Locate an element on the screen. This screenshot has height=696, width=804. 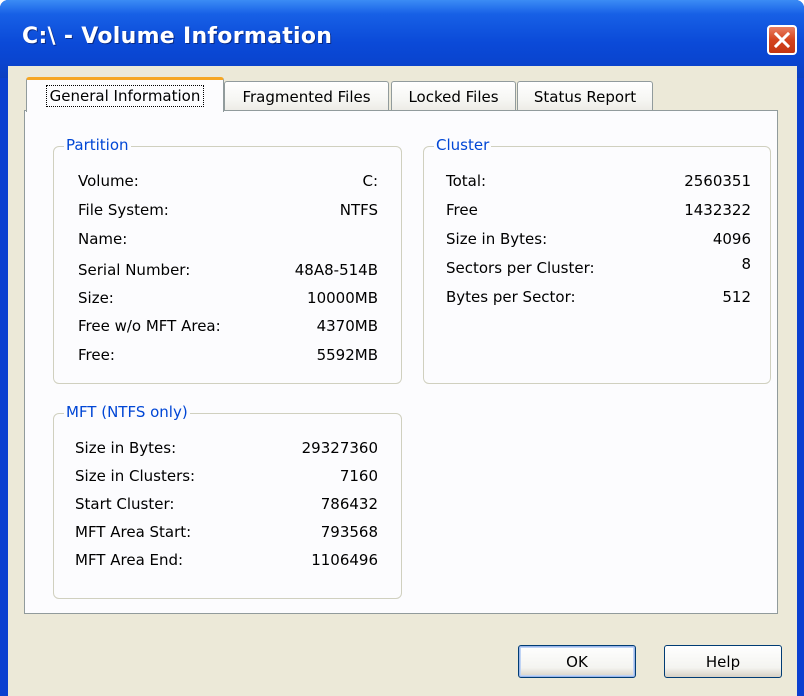
partition-row-volume: Volume: C: is located at coordinates (228, 182).